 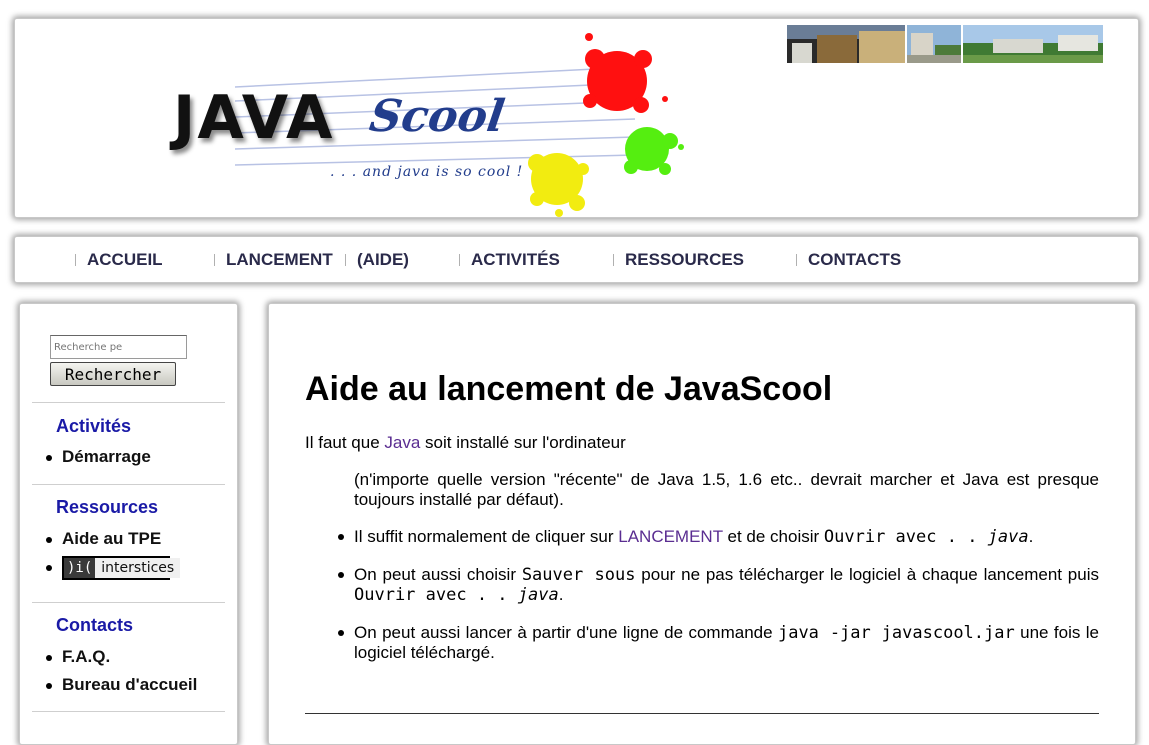 I want to click on nav-activites: ACTIVITÉS, so click(x=536, y=259).